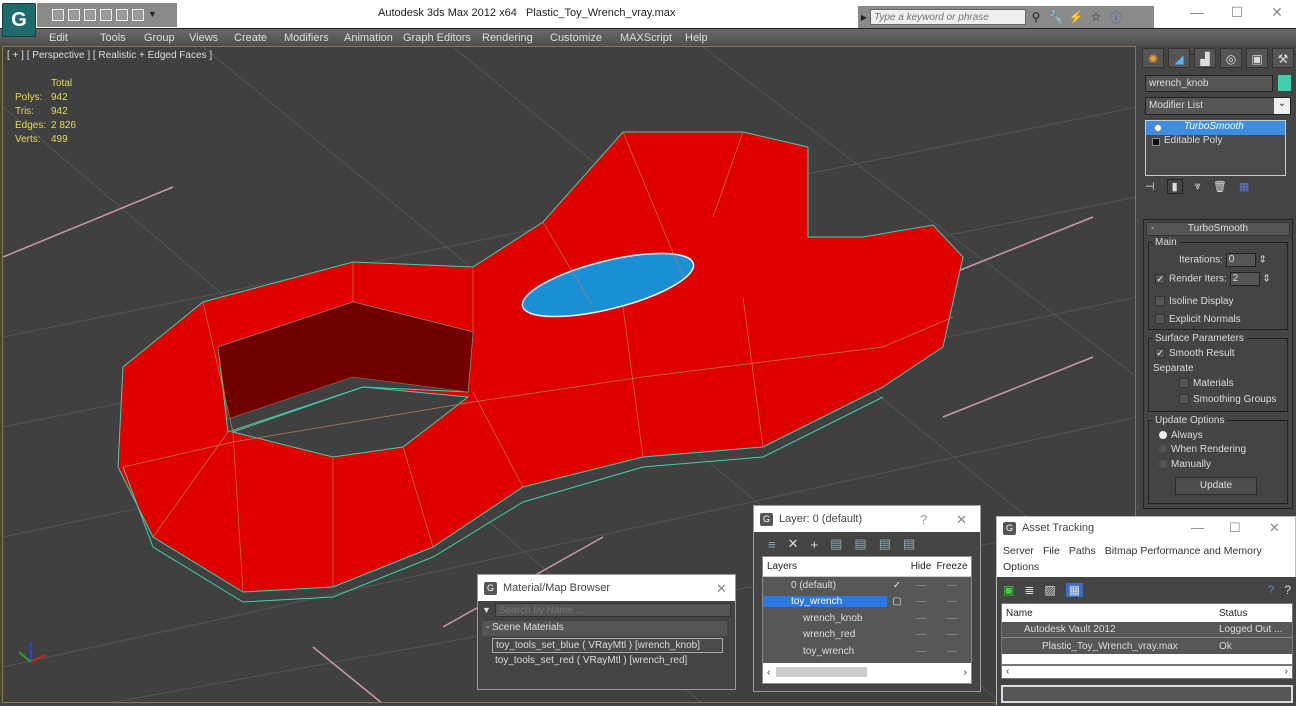 The image size is (1296, 706). I want to click on hide-all-icon: ▤, so click(885, 544).